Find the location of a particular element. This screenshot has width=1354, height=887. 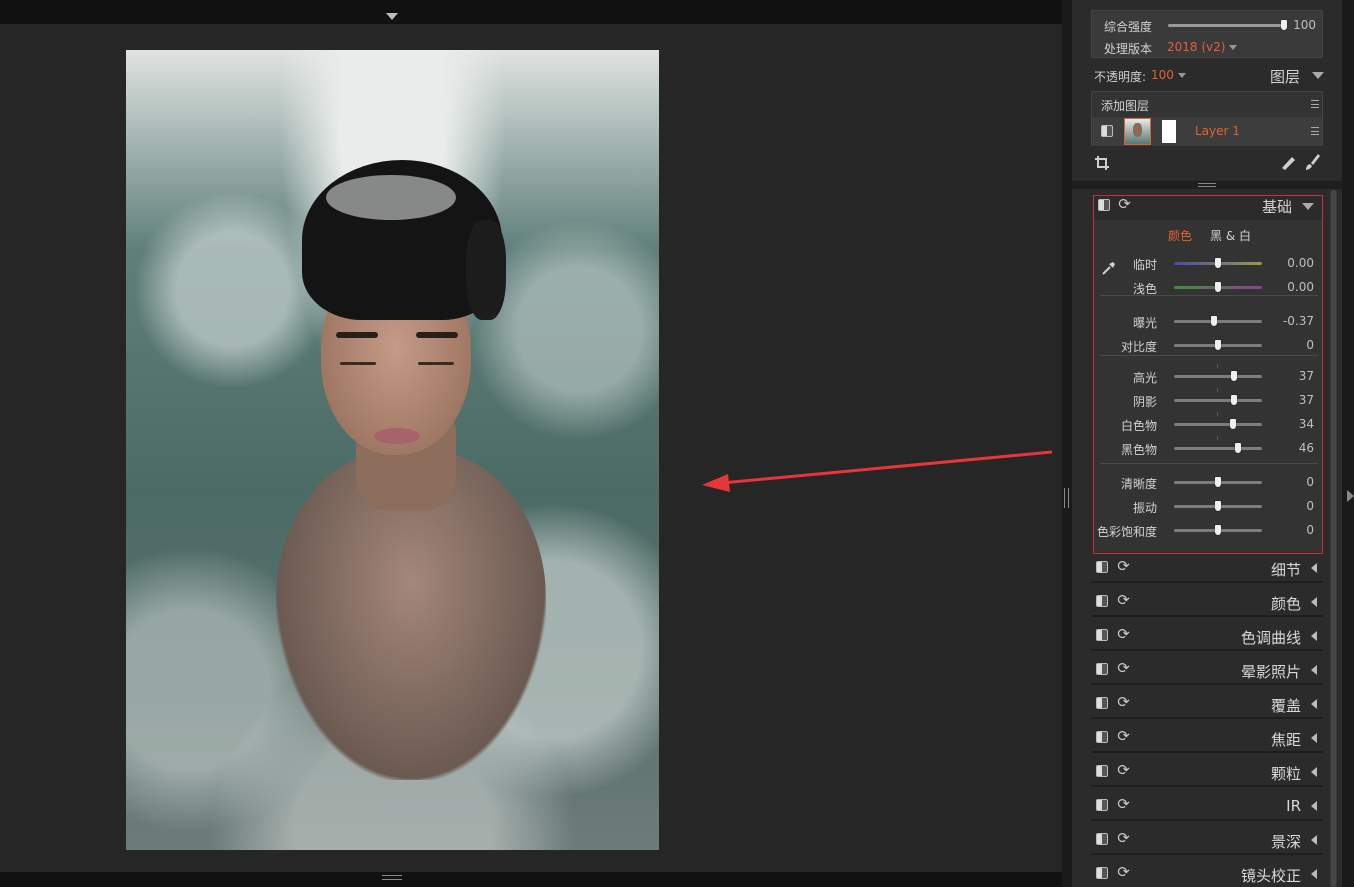

panel-splitter is located at coordinates (1067, 443).